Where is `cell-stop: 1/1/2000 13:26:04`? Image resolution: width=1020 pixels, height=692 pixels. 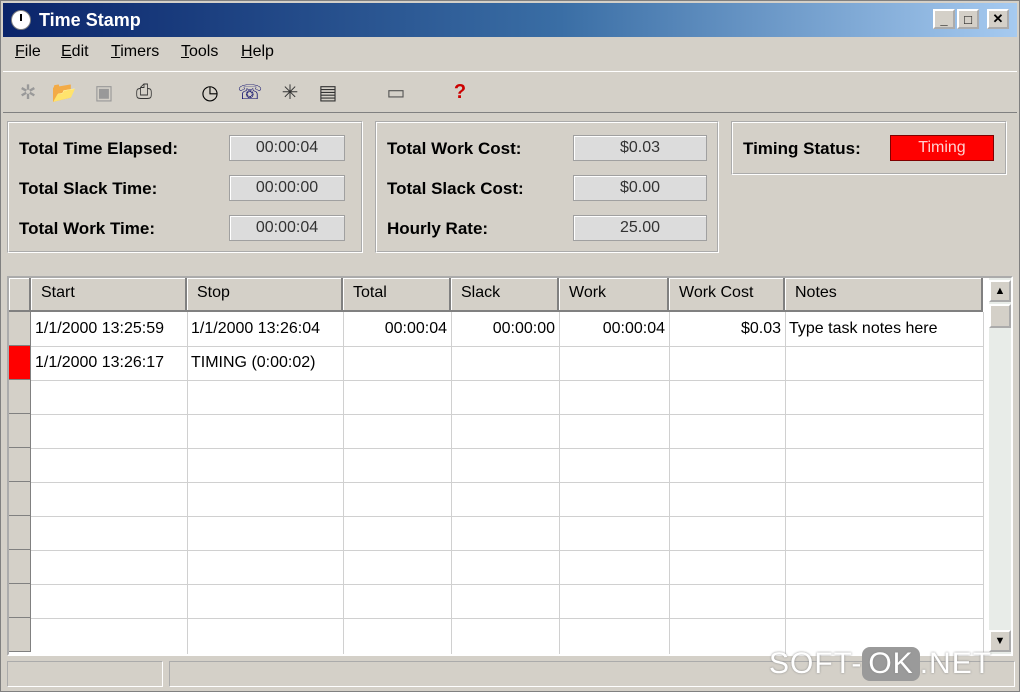
cell-stop: 1/1/2000 13:26:04 is located at coordinates (255, 329).